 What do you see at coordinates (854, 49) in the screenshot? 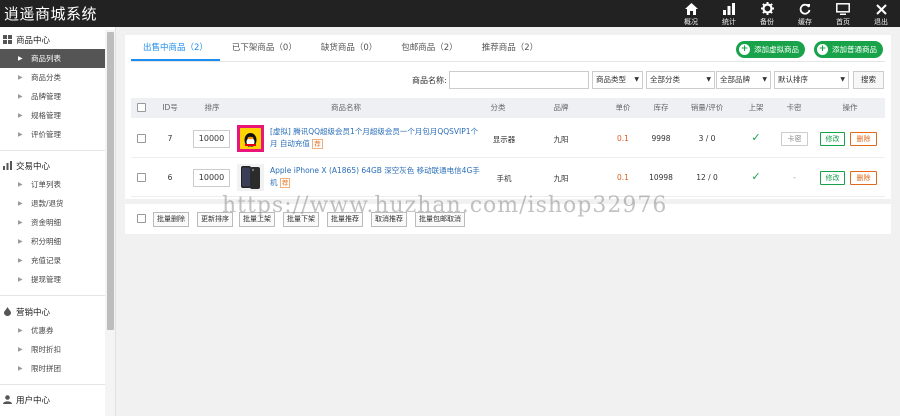
I see `button-label: 添加普通商品` at bounding box center [854, 49].